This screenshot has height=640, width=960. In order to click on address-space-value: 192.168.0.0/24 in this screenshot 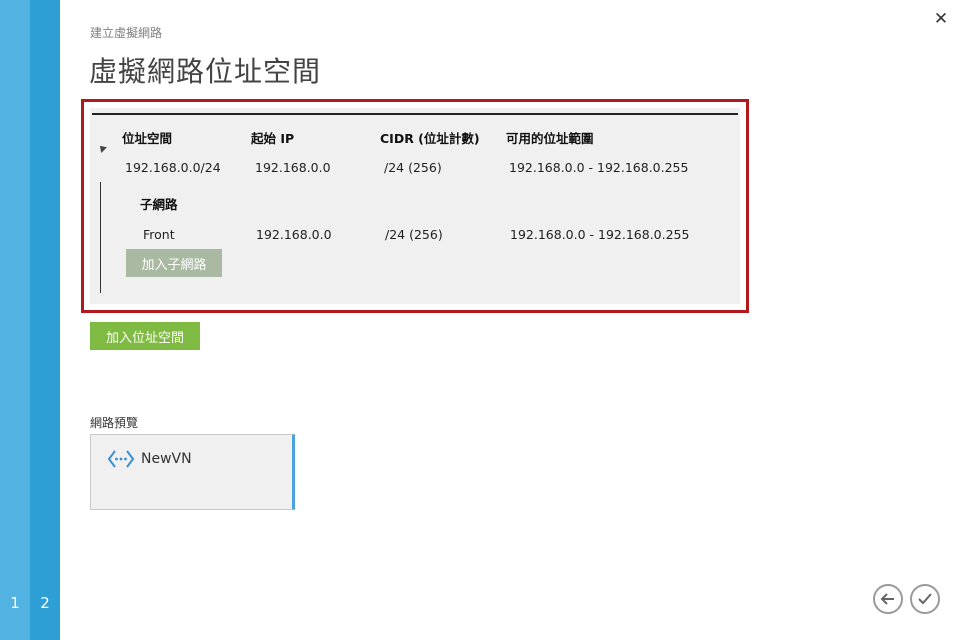, I will do `click(173, 167)`.